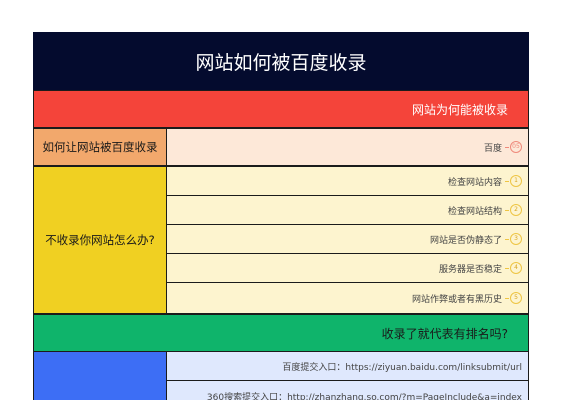 The image size is (562, 400). What do you see at coordinates (474, 182) in the screenshot?
I see `list-item-text: 检查网站内容` at bounding box center [474, 182].